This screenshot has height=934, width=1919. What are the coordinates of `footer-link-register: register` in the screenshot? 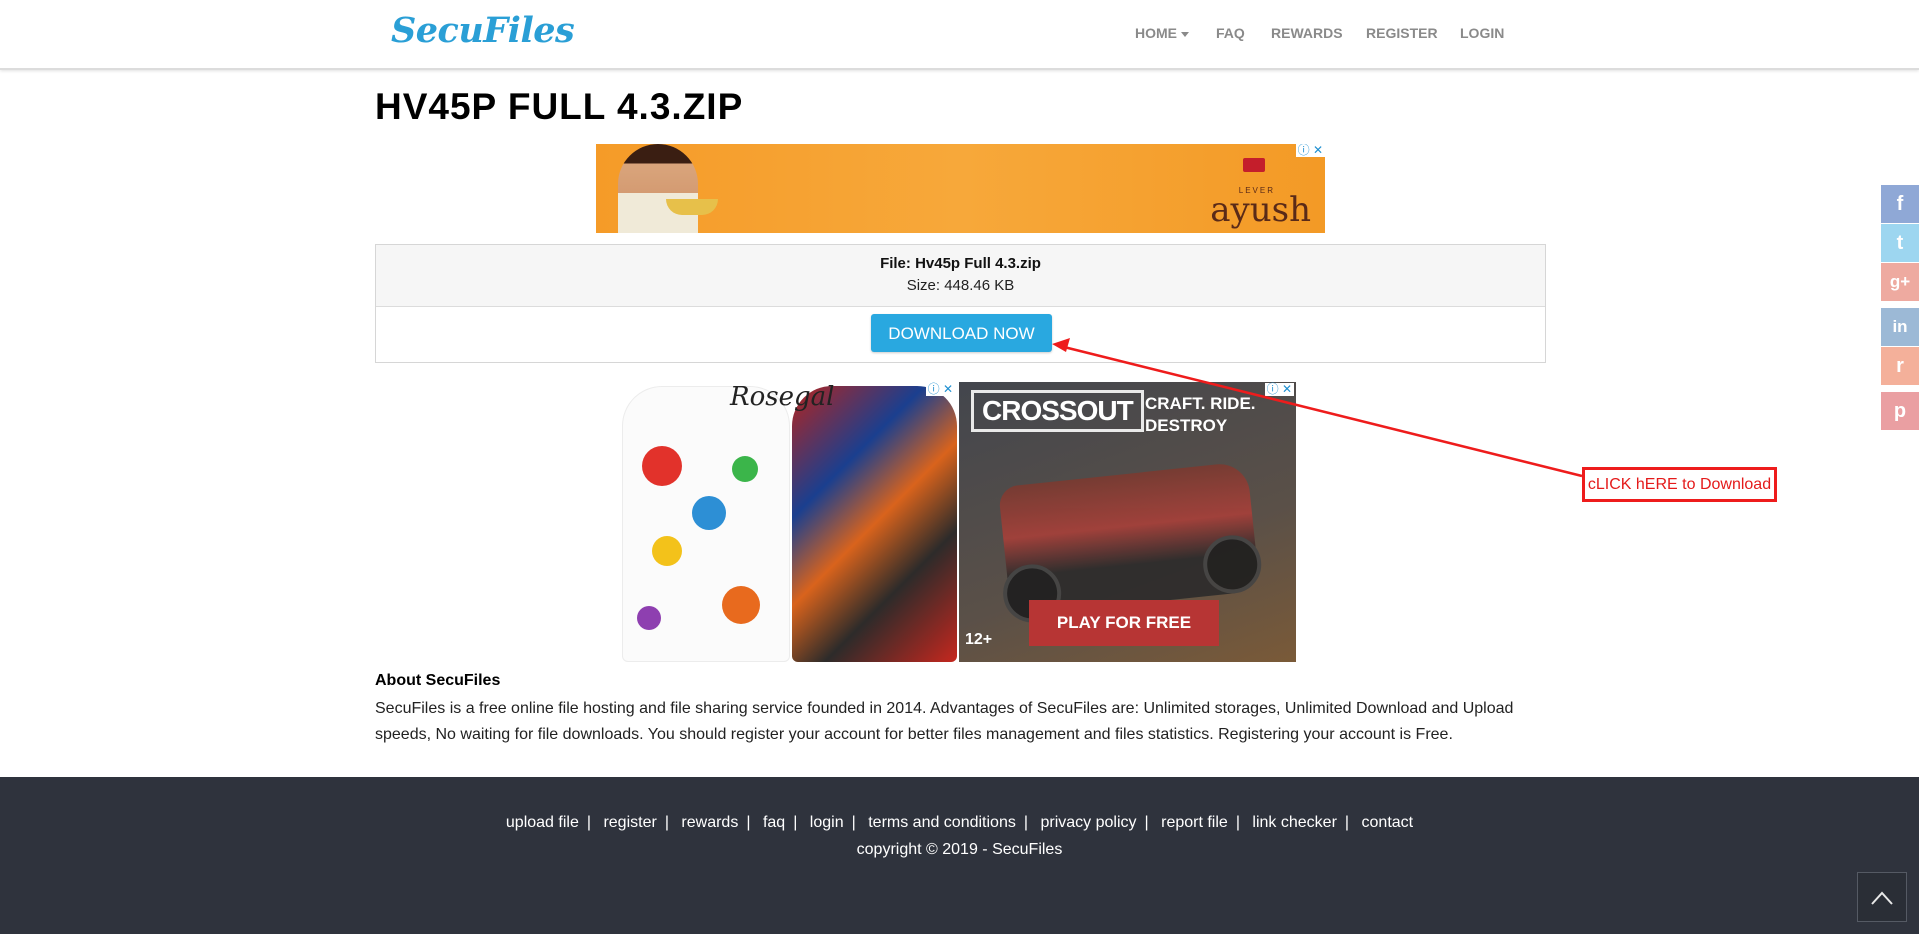 It's located at (629, 822).